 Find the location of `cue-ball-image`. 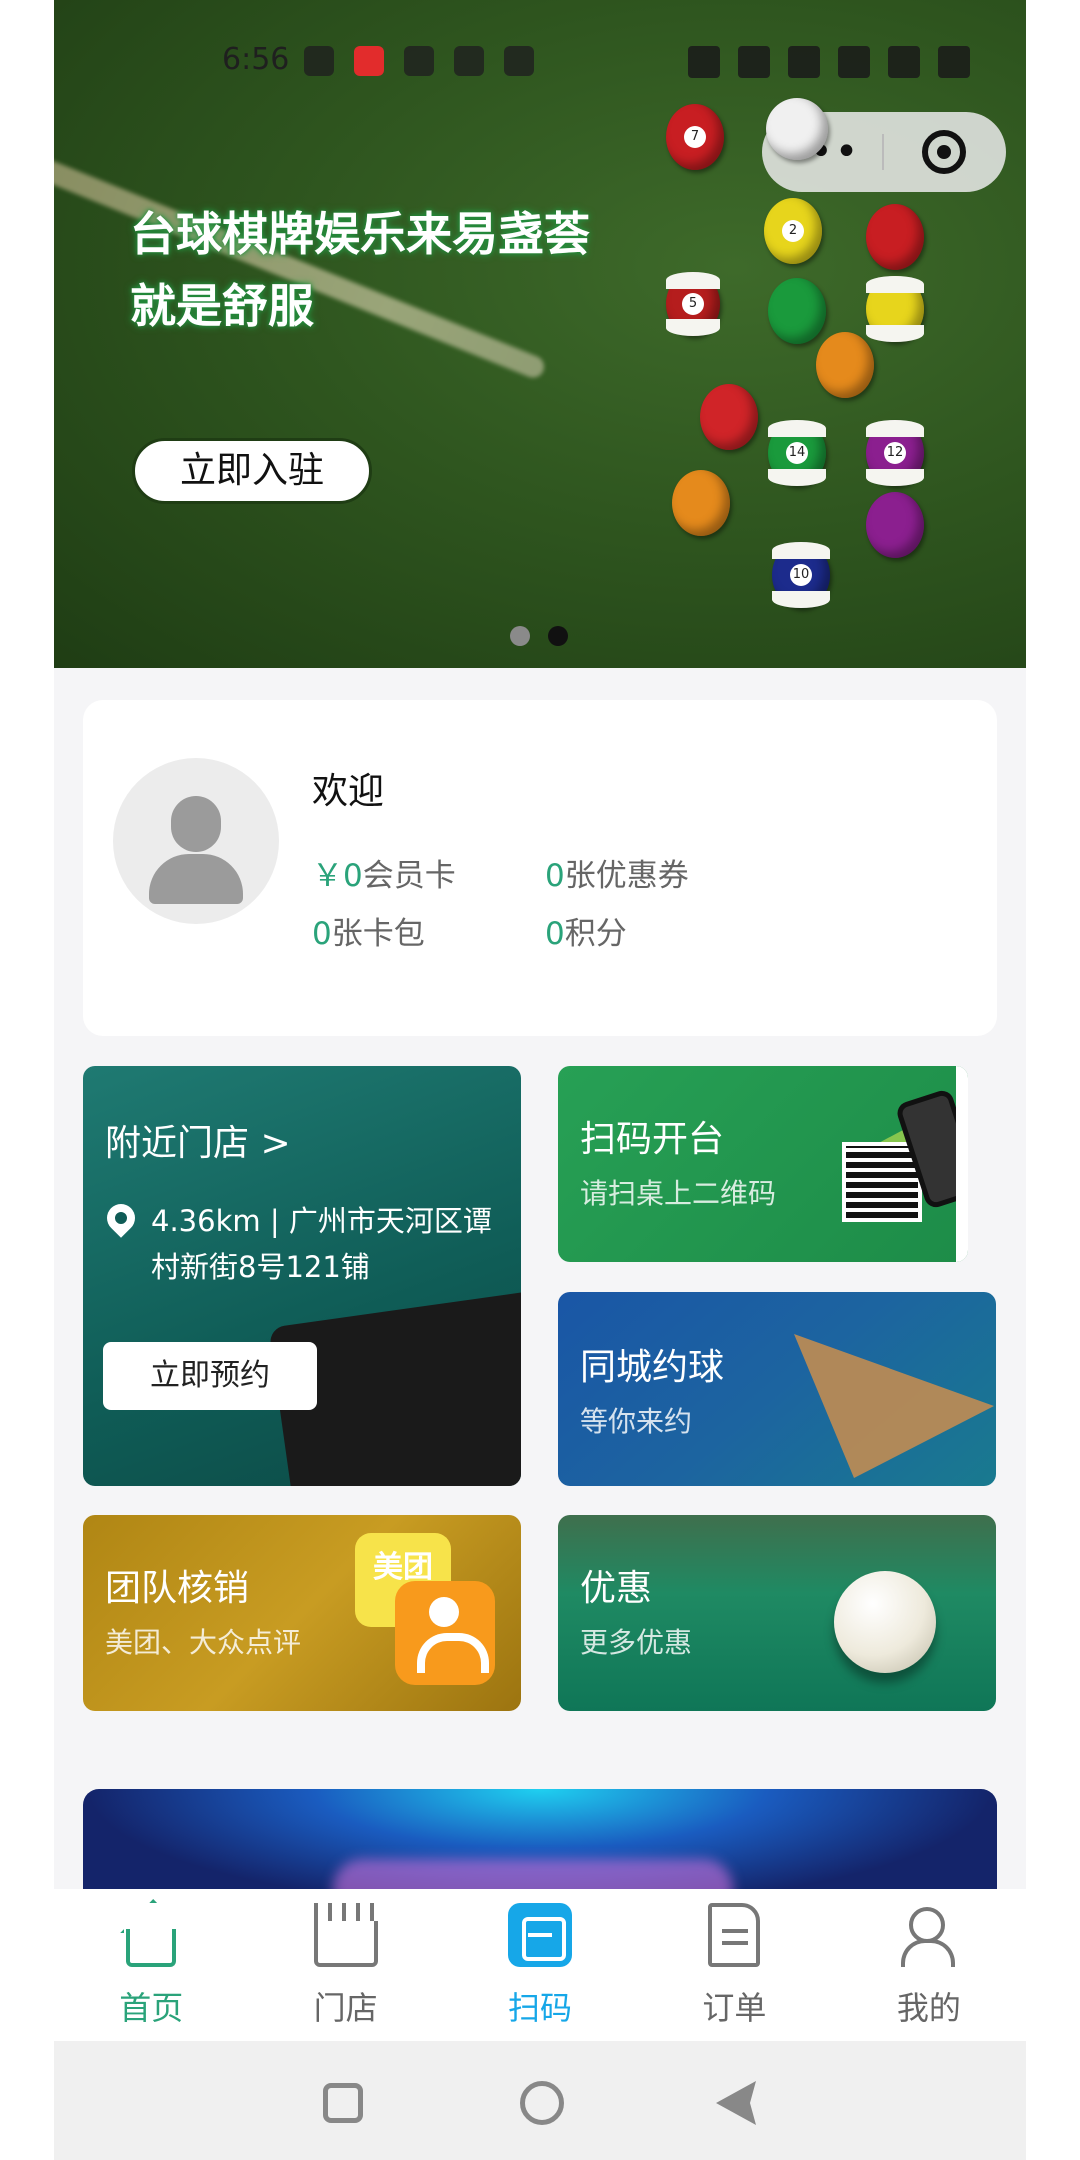

cue-ball-image is located at coordinates (885, 1622).